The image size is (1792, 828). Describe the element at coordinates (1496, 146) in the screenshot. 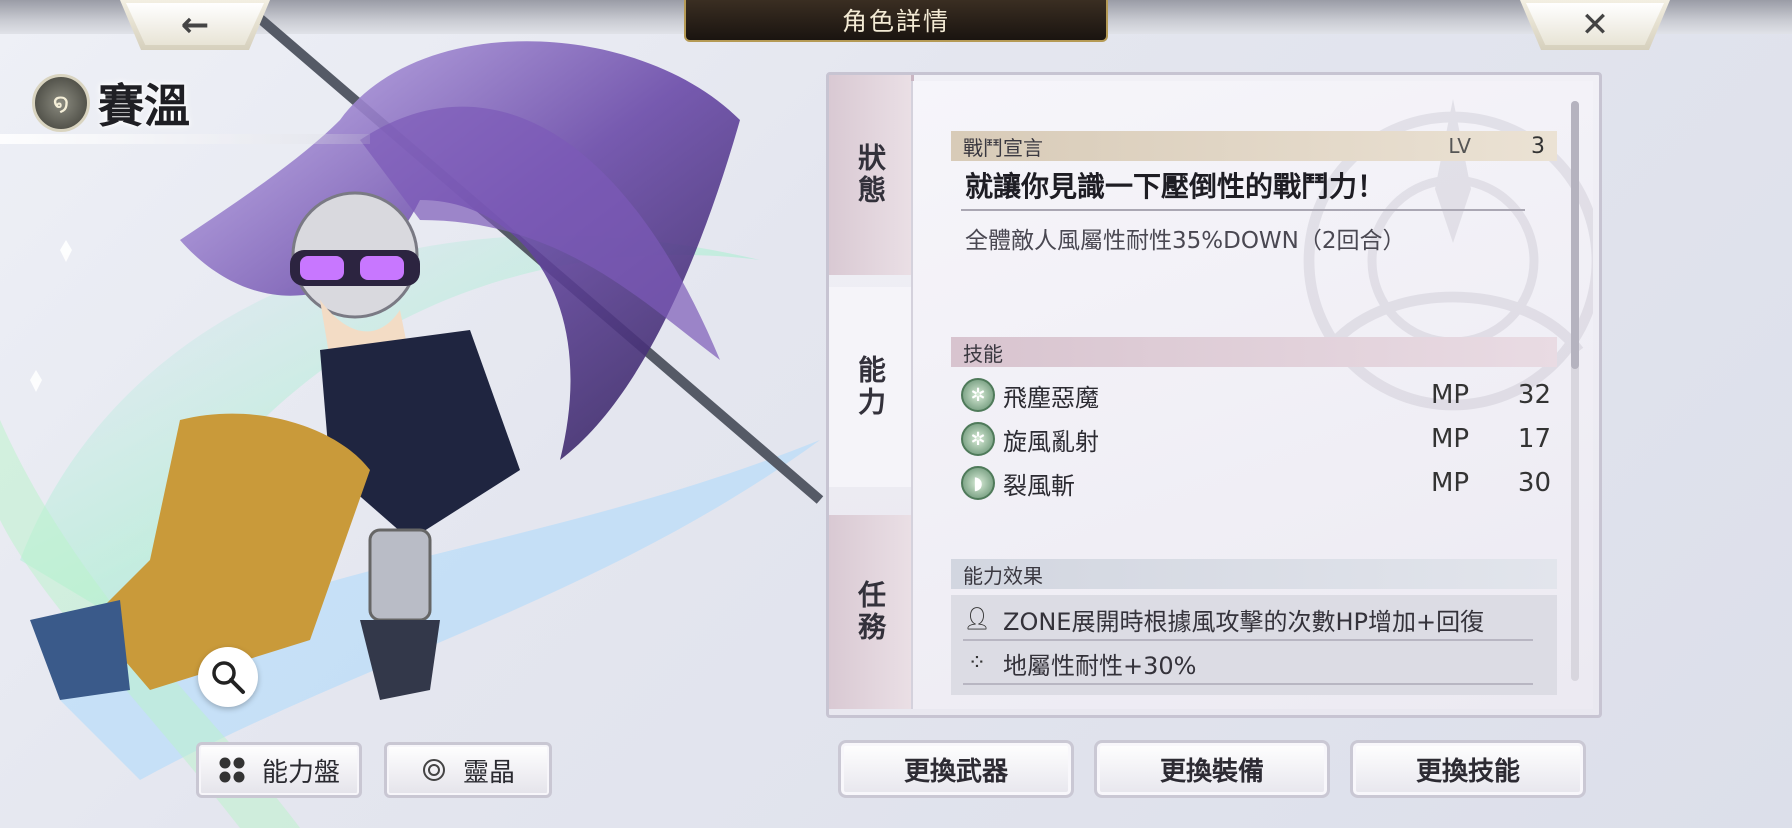

I see `level-indicator: LV 3` at that location.